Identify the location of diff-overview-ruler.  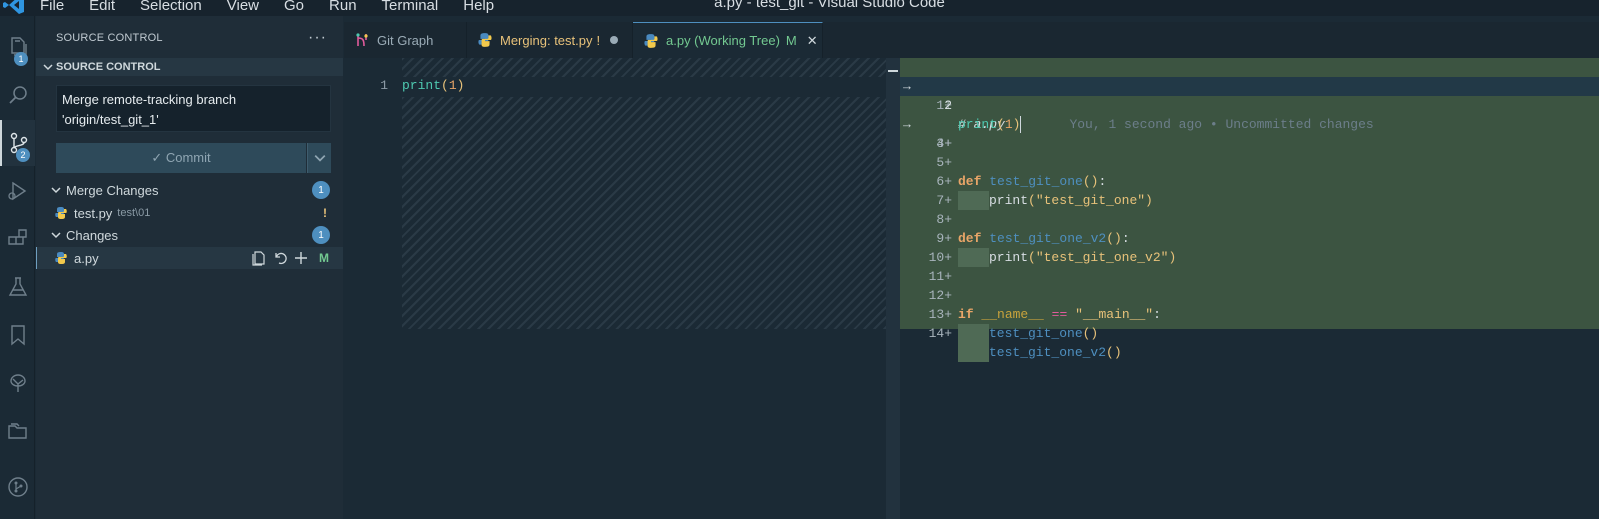
(893, 288).